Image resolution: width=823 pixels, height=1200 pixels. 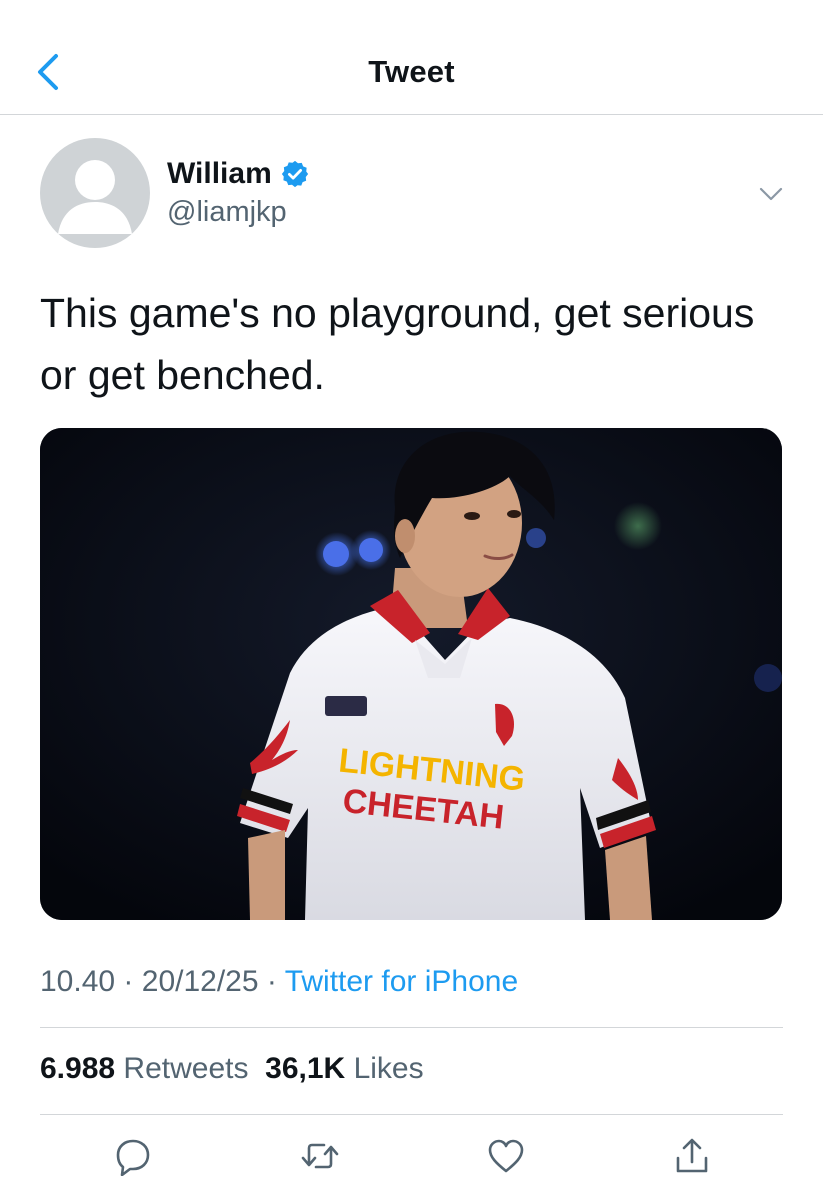 I want to click on like-button, so click(x=506, y=1156).